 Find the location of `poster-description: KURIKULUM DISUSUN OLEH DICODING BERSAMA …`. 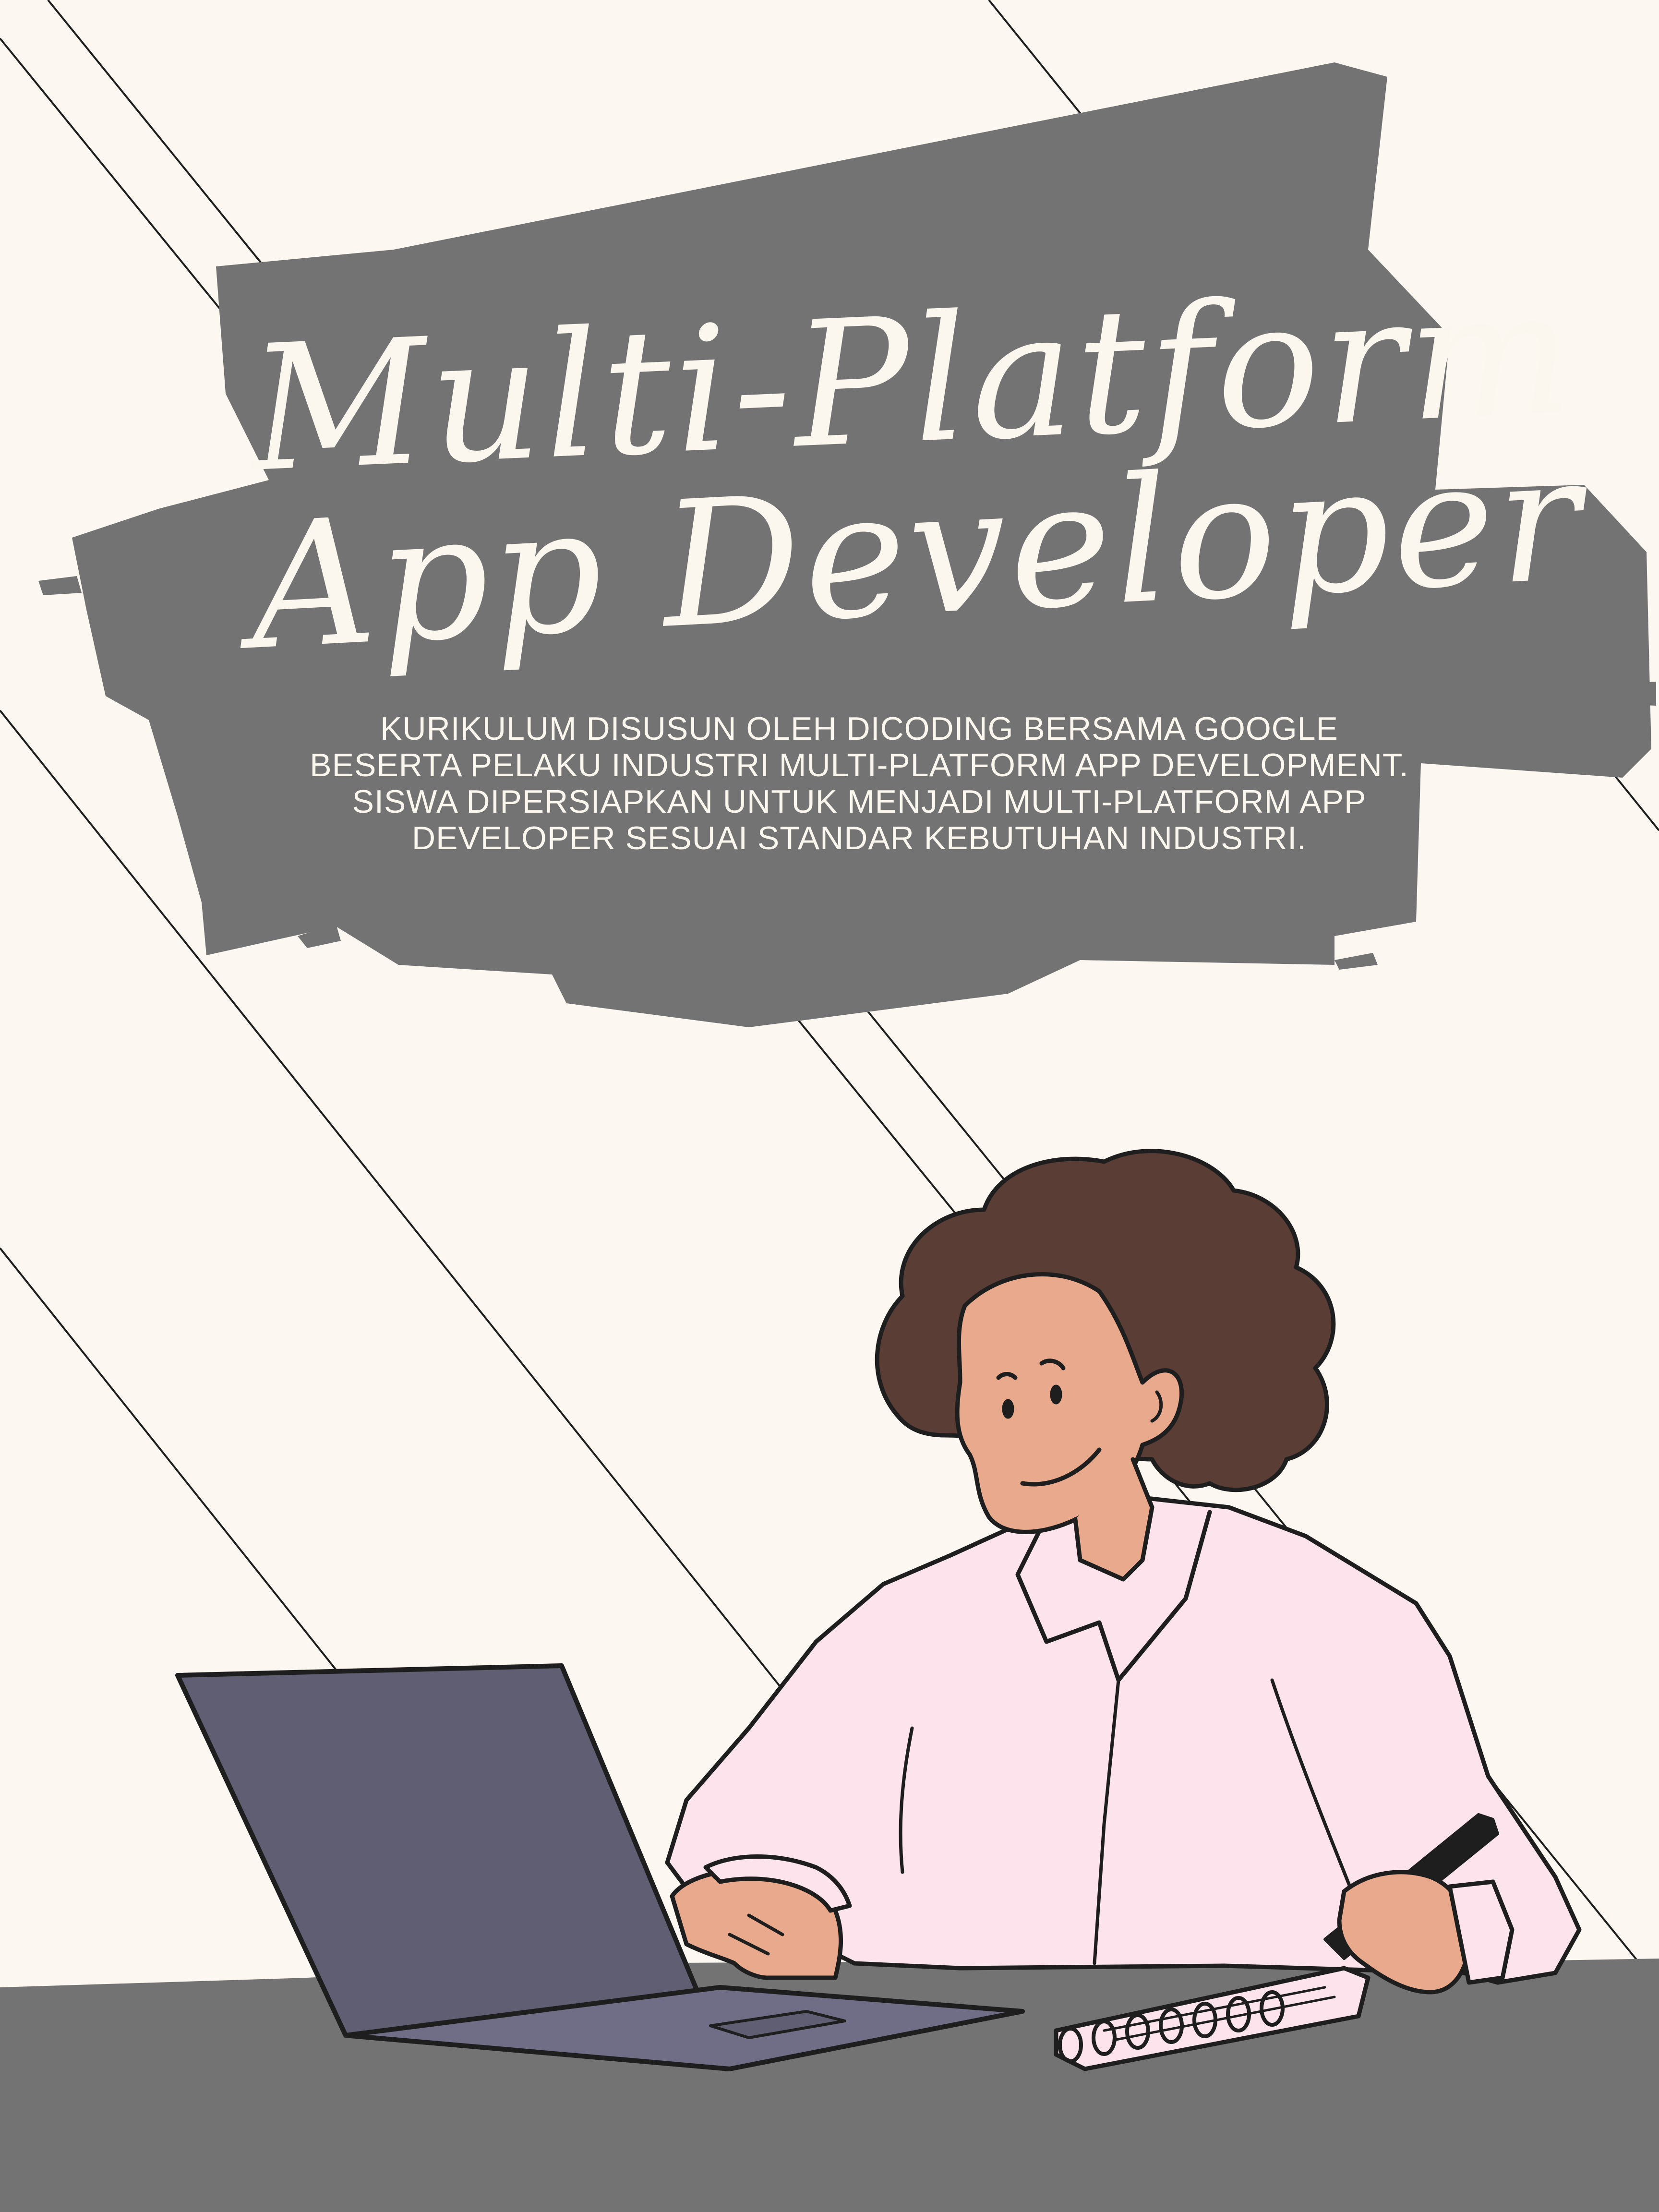

poster-description: KURIKULUM DISUSUN OLEH DICODING BERSAMA … is located at coordinates (859, 783).